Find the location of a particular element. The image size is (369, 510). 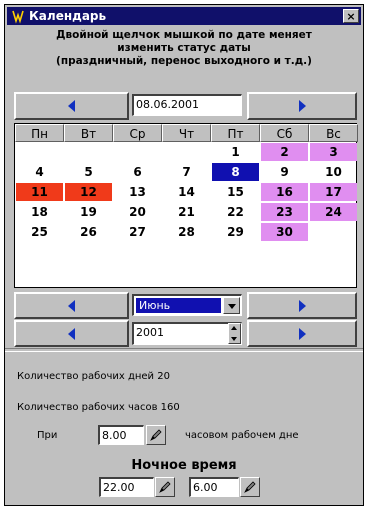

month-select-value: Июнь is located at coordinates (178, 305).